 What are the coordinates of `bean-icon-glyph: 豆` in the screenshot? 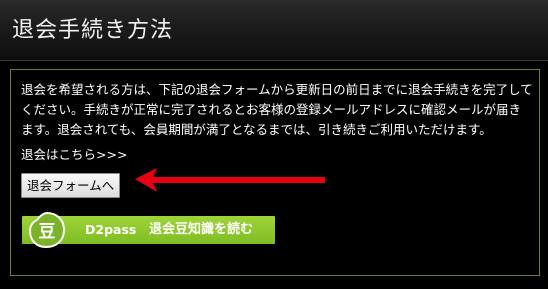 It's located at (47, 232).